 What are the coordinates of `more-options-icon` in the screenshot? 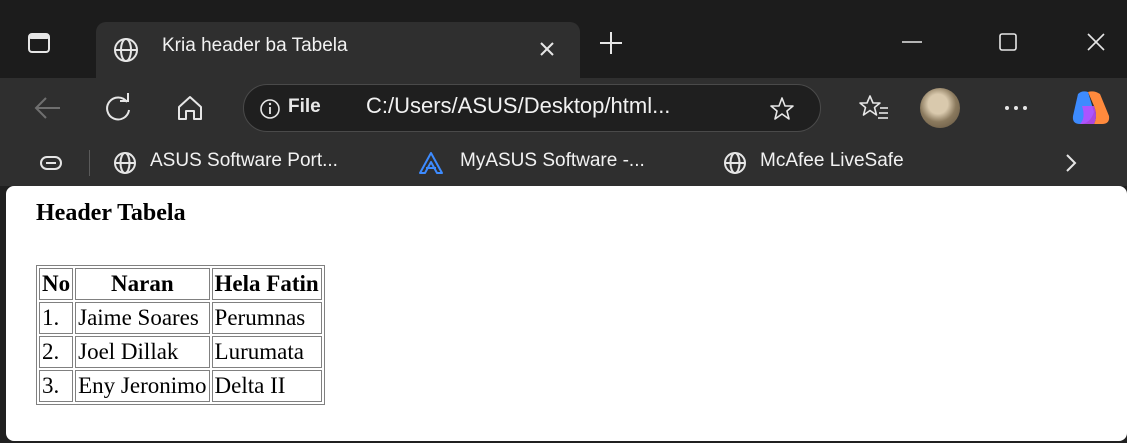 It's located at (1016, 108).